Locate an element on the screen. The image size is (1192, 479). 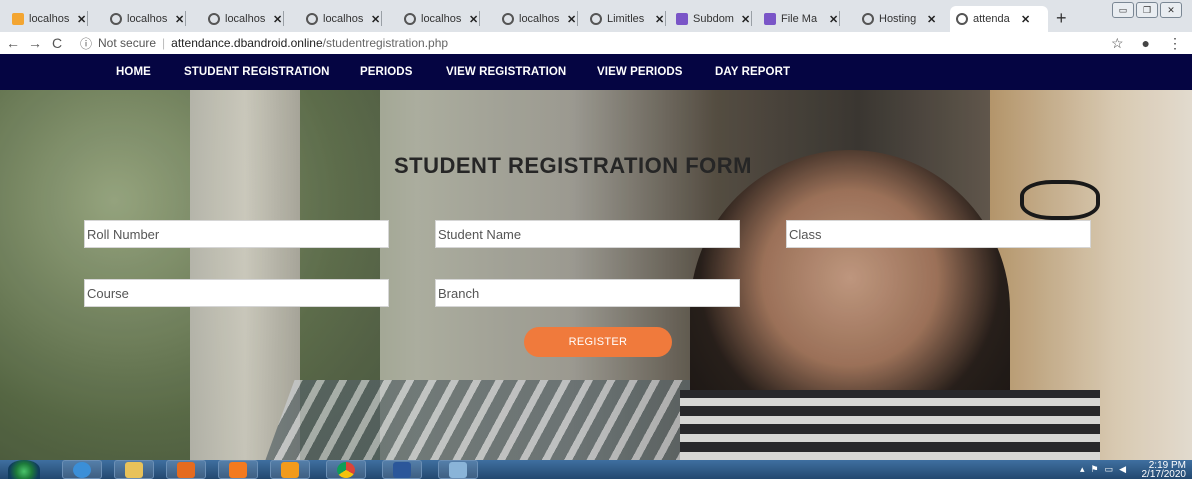
taskbar-ie is located at coordinates (82, 469).